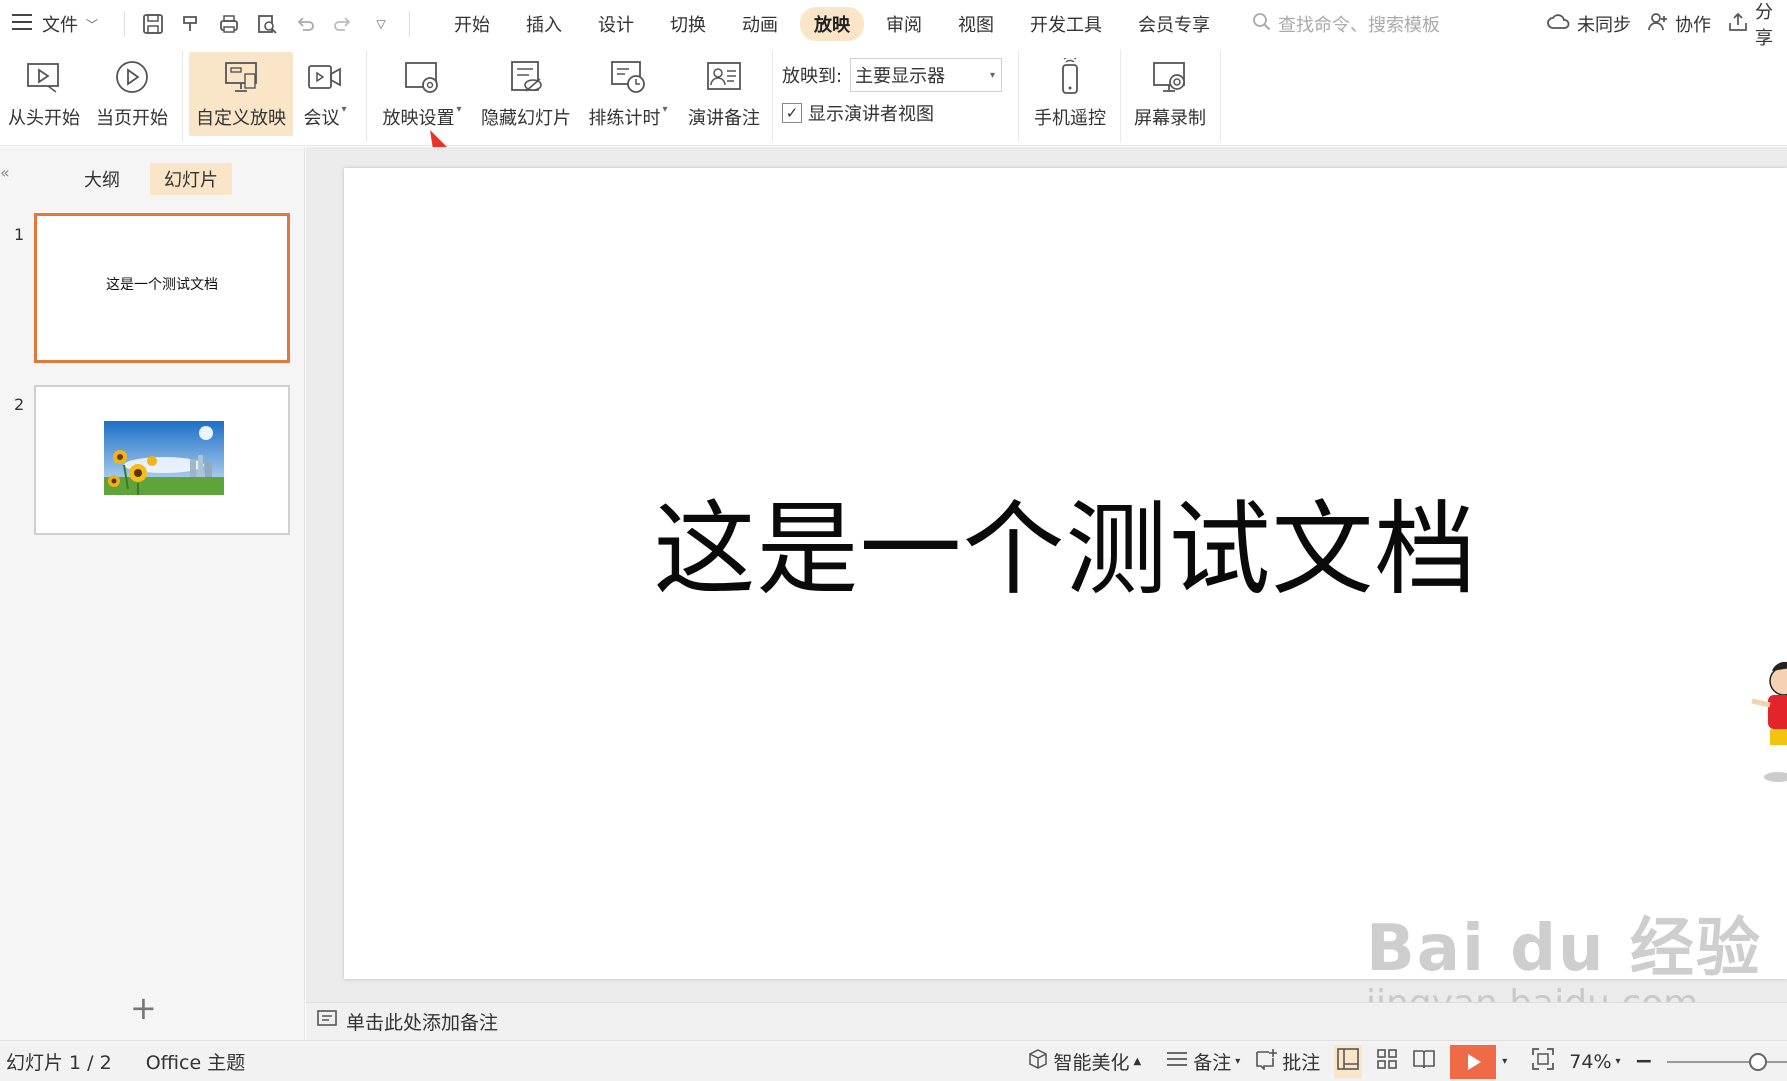  I want to click on add-slide-icon: +, so click(143, 1008).